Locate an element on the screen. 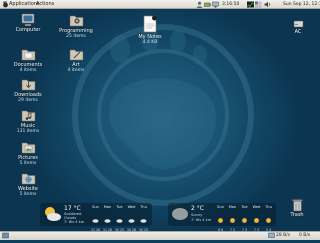 The height and width of the screenshot is (243, 320). documents-folder-icon: Documents 4 items is located at coordinates (28, 60).